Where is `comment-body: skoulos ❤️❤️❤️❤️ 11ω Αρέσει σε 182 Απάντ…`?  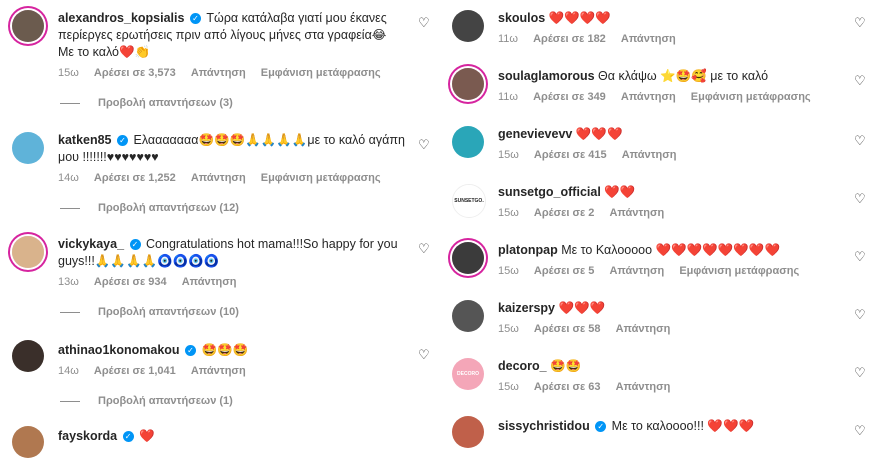
comment-body: skoulos ❤️❤️❤️❤️ 11ω Αρέσει σε 182 Απάντ… is located at coordinates (669, 27).